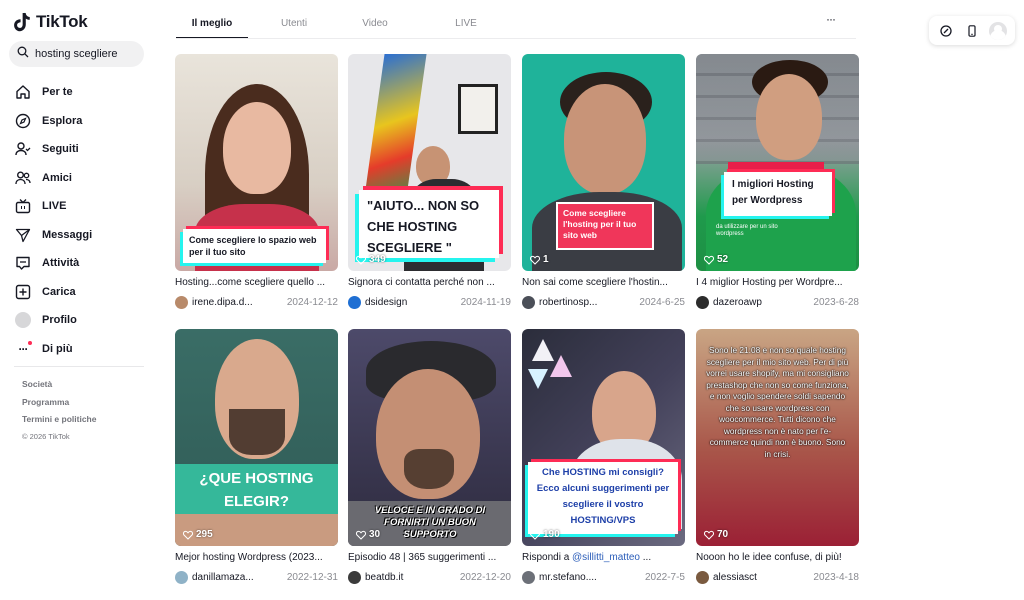 This screenshot has height=600, width=1024. I want to click on video-meta: robertinosp... 2024-6-25, so click(603, 302).